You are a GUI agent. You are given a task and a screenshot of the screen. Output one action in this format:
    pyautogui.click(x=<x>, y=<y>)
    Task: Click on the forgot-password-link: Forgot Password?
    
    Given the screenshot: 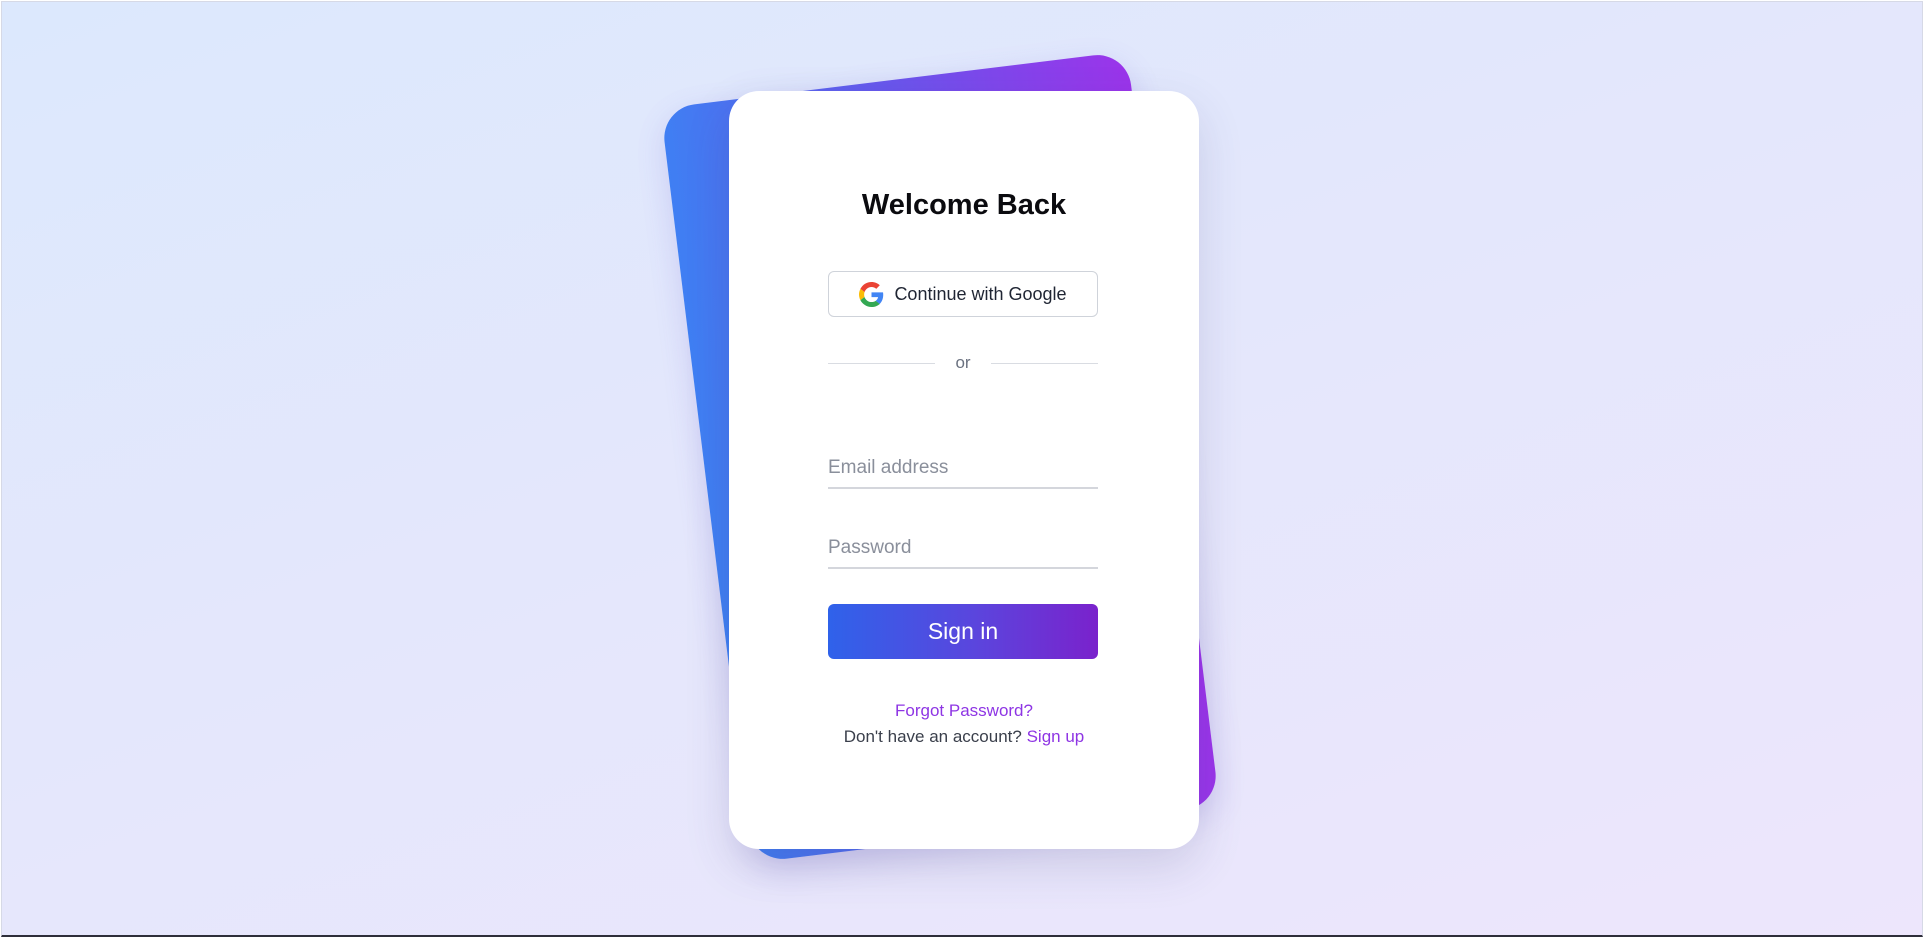 What is the action you would take?
    pyautogui.click(x=964, y=711)
    